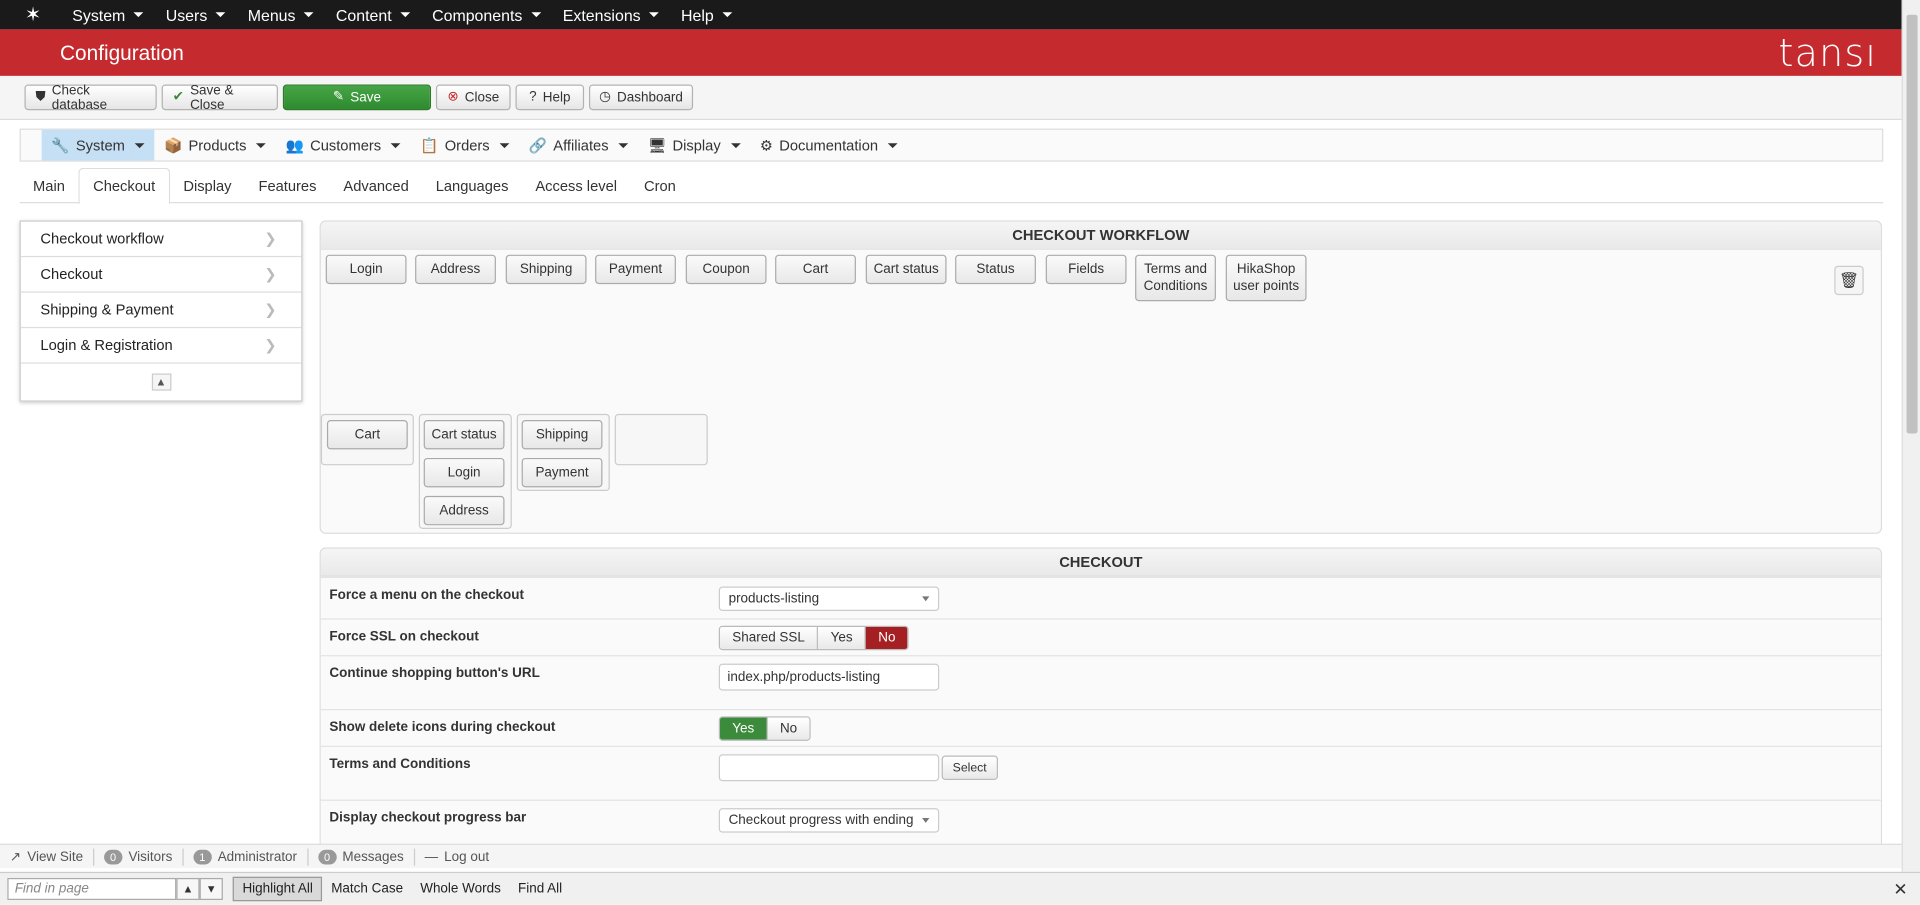 The width and height of the screenshot is (1920, 905). What do you see at coordinates (98, 145) in the screenshot?
I see `hika-menu-system: 🔧 System` at bounding box center [98, 145].